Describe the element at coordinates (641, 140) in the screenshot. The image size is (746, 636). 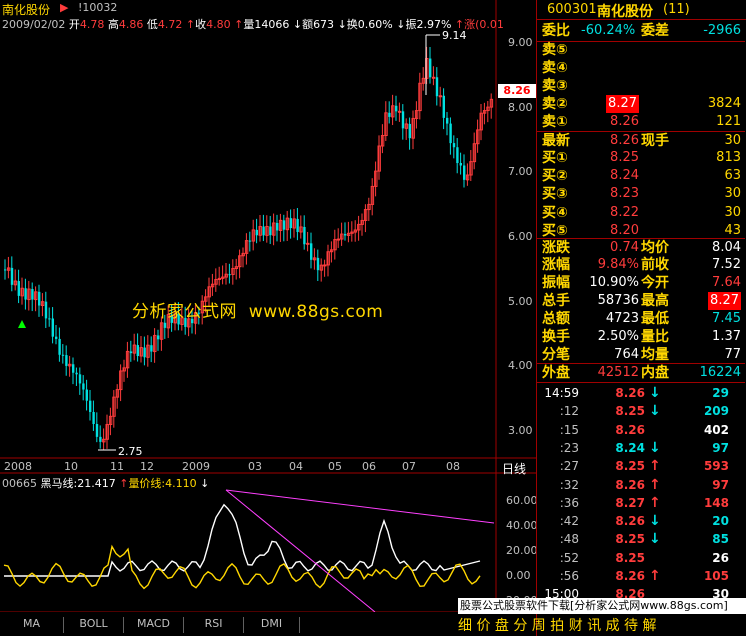
I see `latest-row: 最新 8.26 现手 30` at that location.